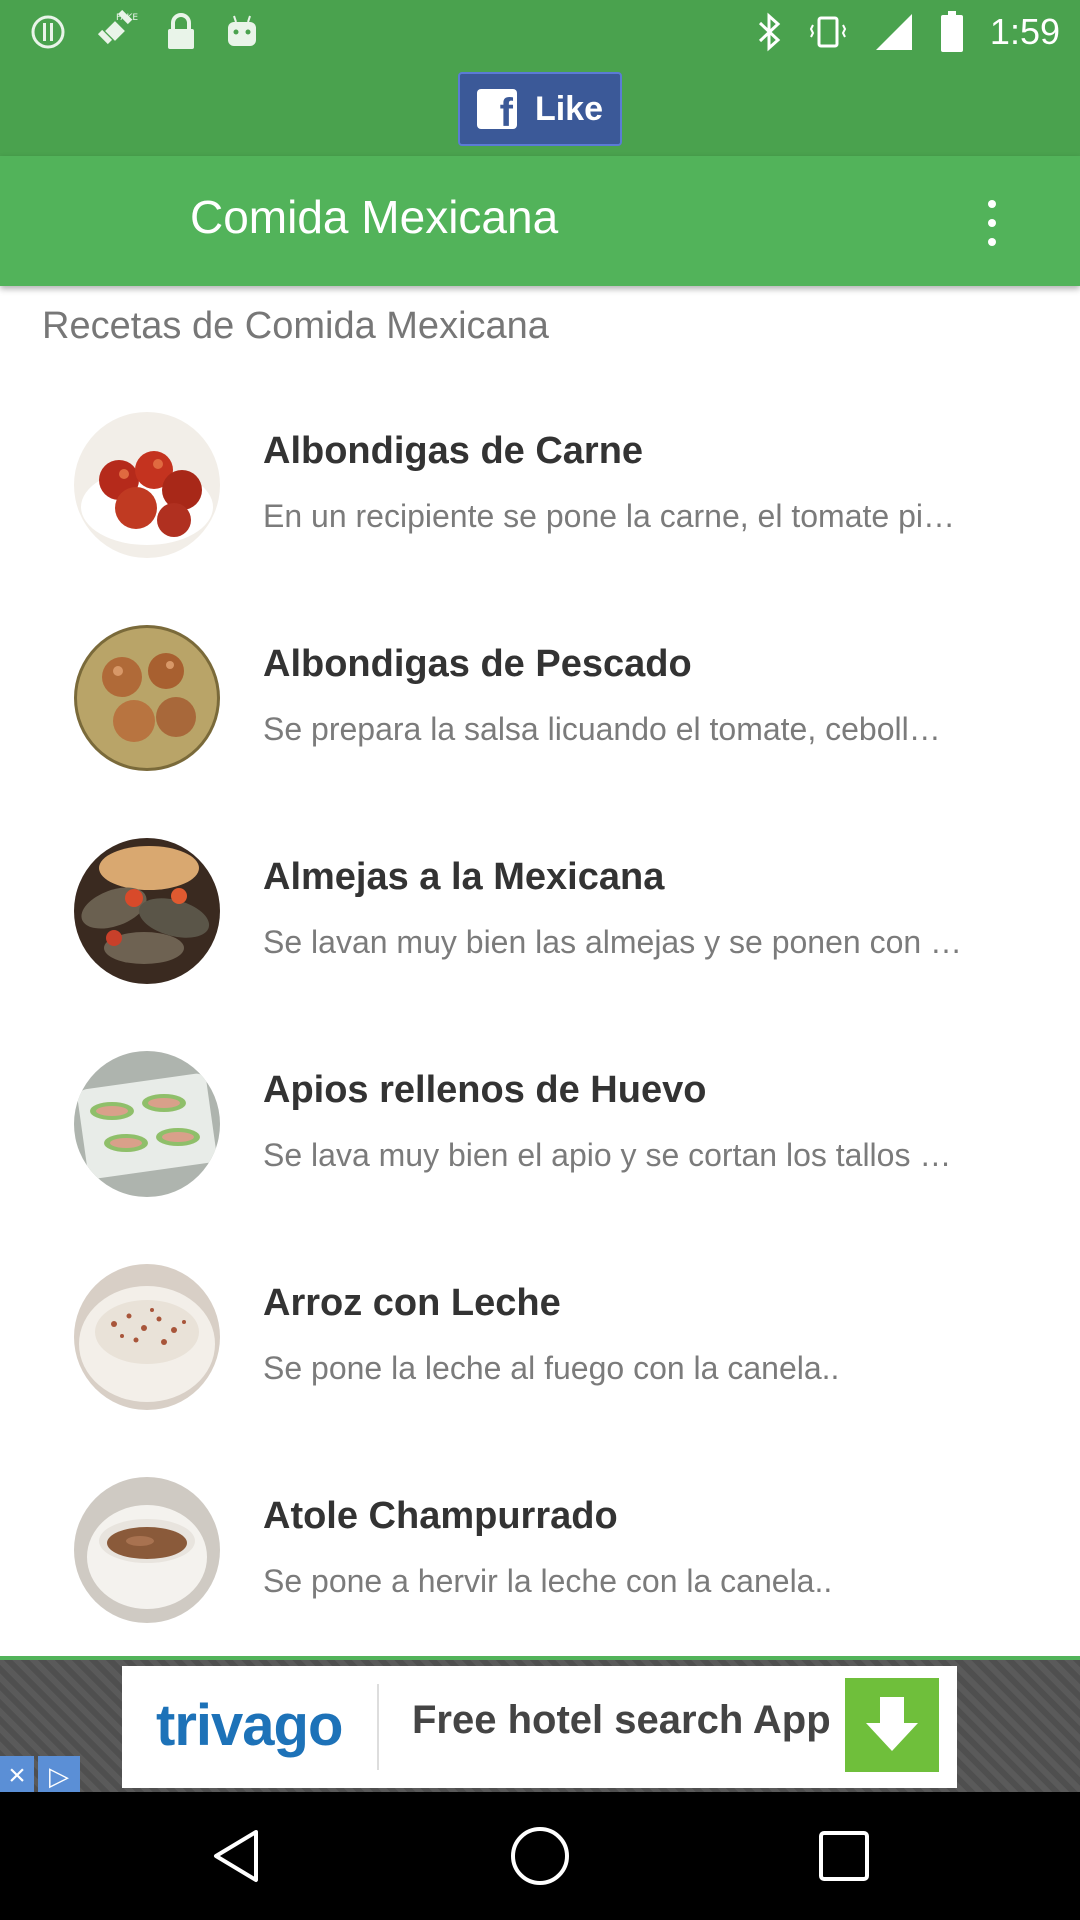 This screenshot has width=1080, height=1920. I want to click on home-icon, so click(540, 1856).